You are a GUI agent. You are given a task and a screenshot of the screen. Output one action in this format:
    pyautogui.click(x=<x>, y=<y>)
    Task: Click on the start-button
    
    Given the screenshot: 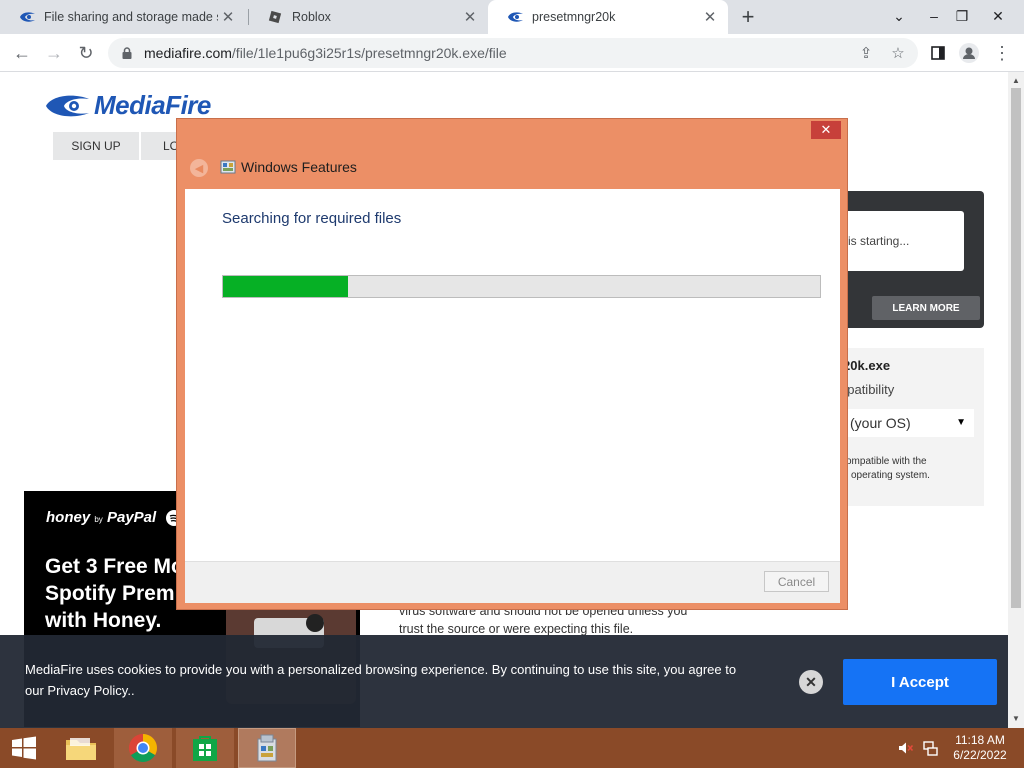 What is the action you would take?
    pyautogui.click(x=24, y=748)
    